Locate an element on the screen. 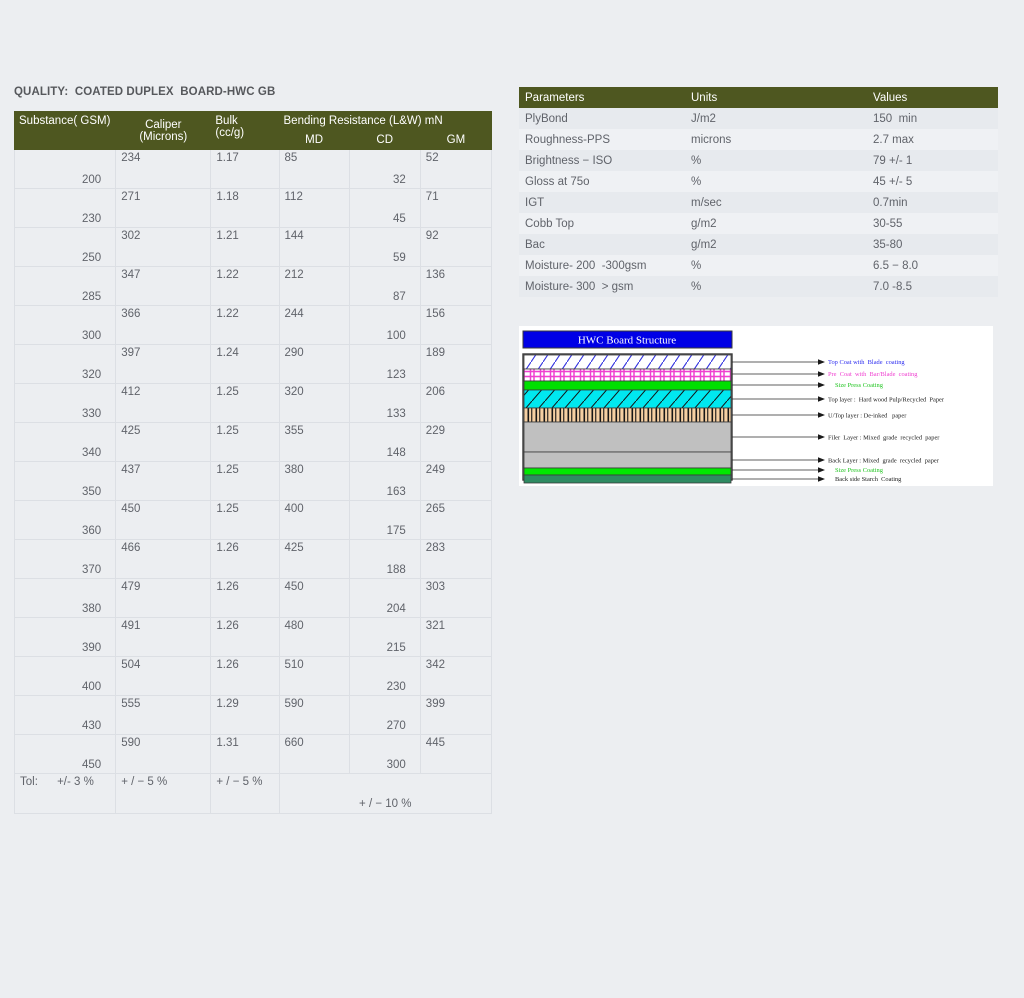 This screenshot has width=1024, height=998. tolerance-bending: + / − 10 % is located at coordinates (385, 793).